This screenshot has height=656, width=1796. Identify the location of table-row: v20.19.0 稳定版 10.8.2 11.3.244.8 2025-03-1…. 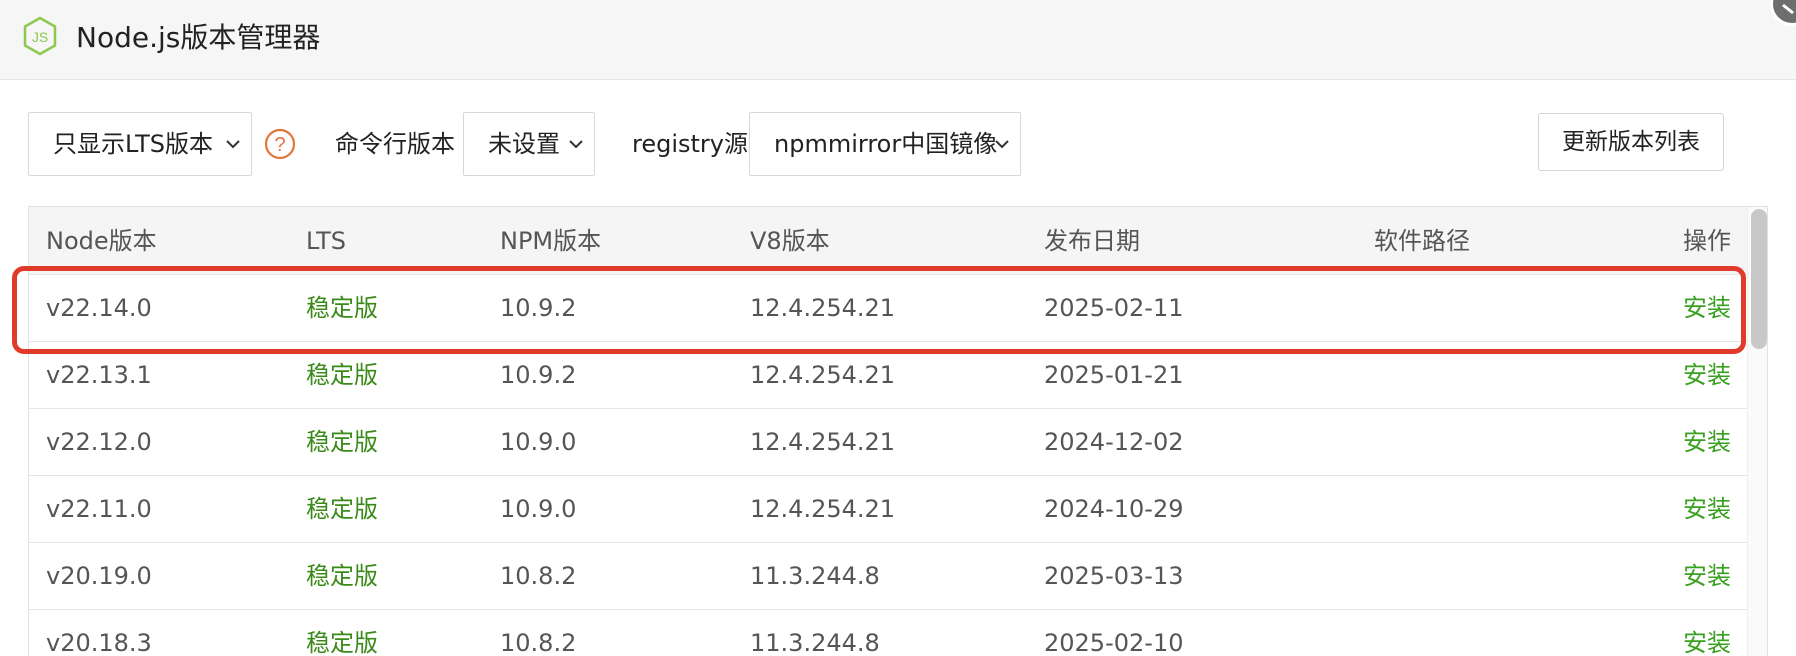
(888, 576).